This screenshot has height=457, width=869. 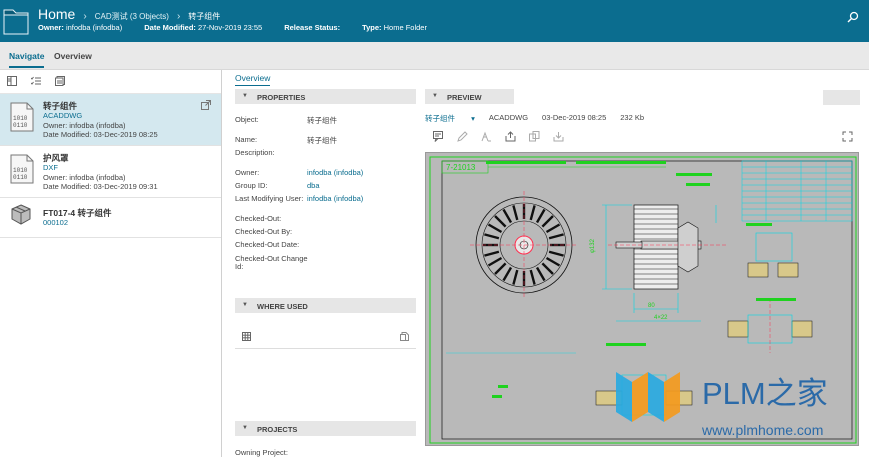 I want to click on download-icon, so click(x=558, y=136).